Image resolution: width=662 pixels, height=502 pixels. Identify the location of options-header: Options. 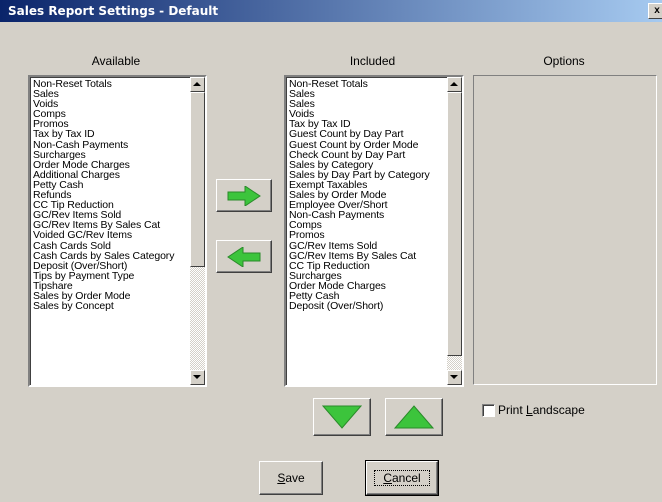
(564, 61).